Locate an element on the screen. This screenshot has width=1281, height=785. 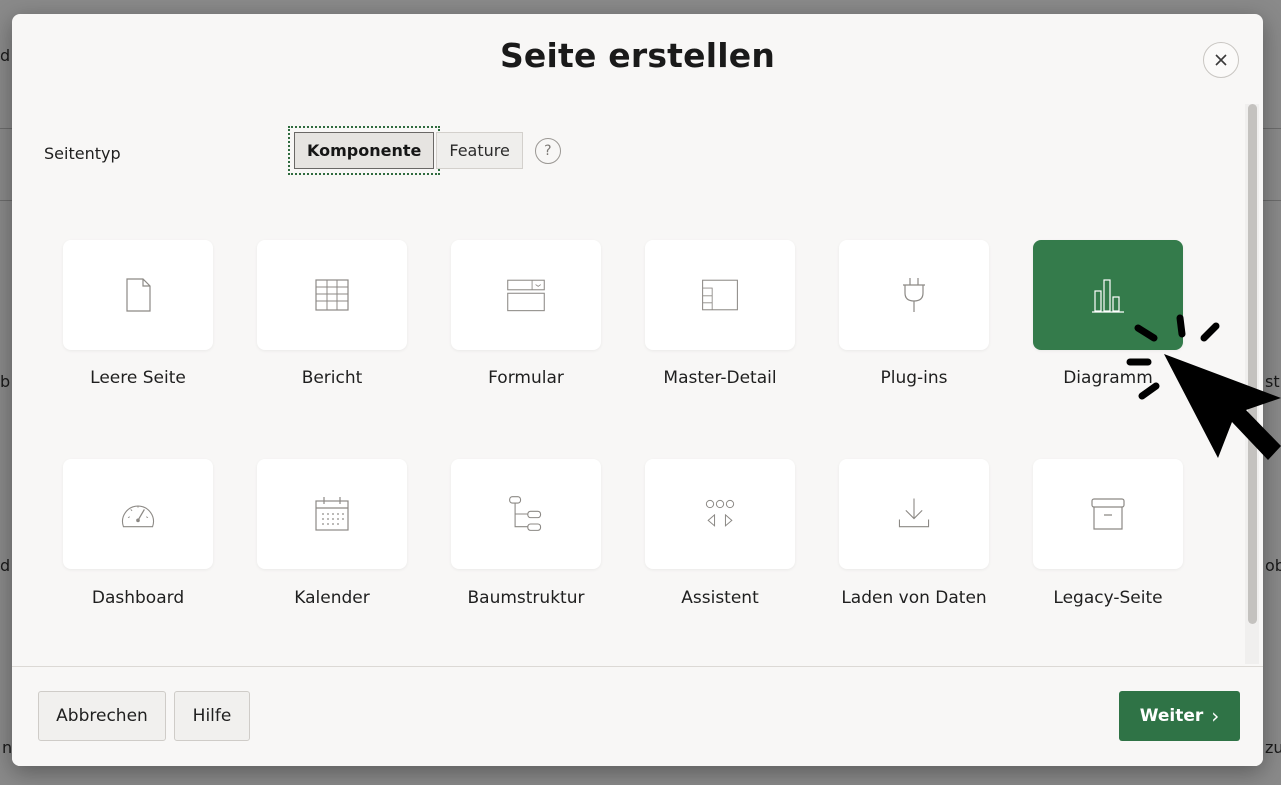
tile-diagramm is located at coordinates (1108, 295).